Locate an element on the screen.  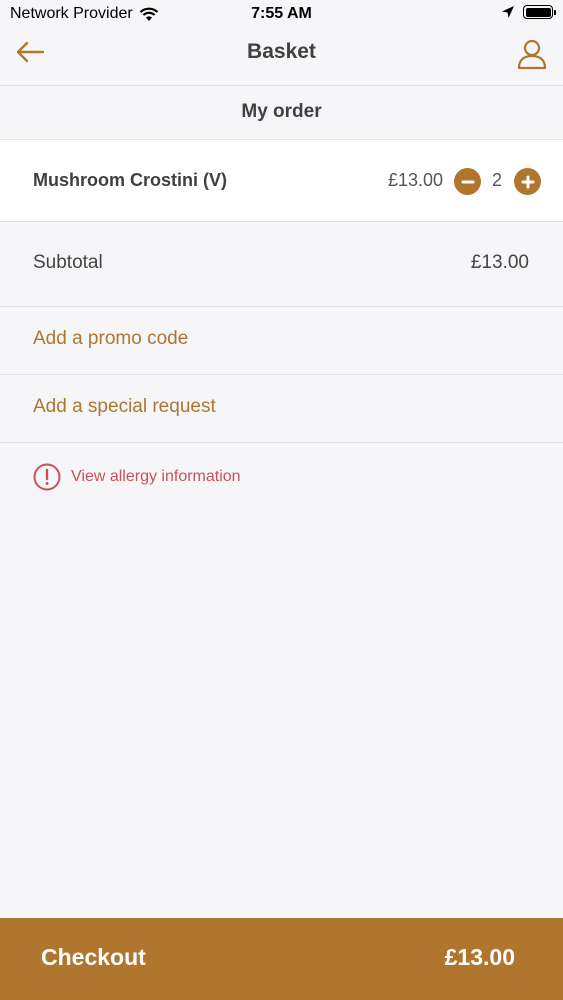
increase-quantity-button is located at coordinates (527, 181).